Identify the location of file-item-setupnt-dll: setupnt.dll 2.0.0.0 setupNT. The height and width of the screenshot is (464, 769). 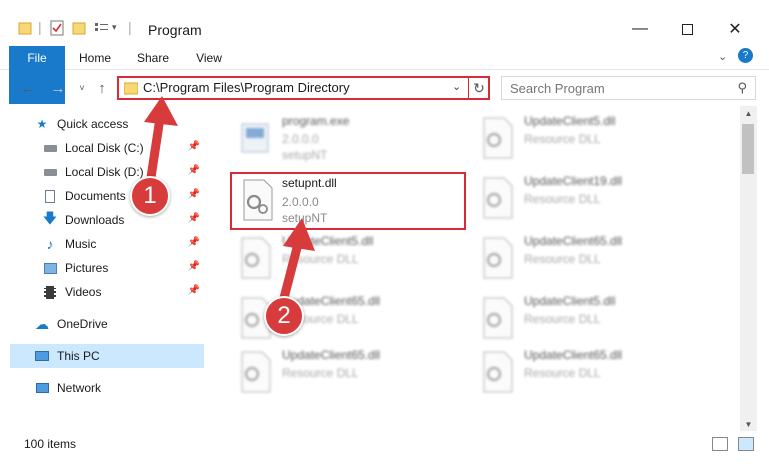
(348, 201).